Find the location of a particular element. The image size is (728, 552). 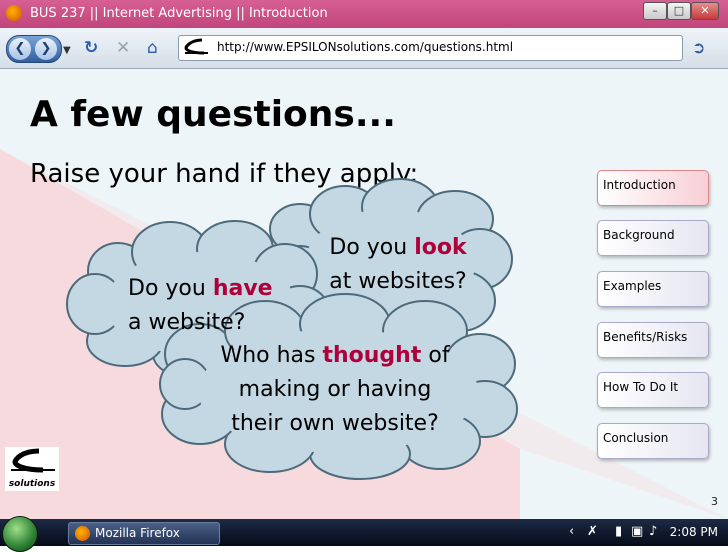

maximize-icon: □ is located at coordinates (679, 10).